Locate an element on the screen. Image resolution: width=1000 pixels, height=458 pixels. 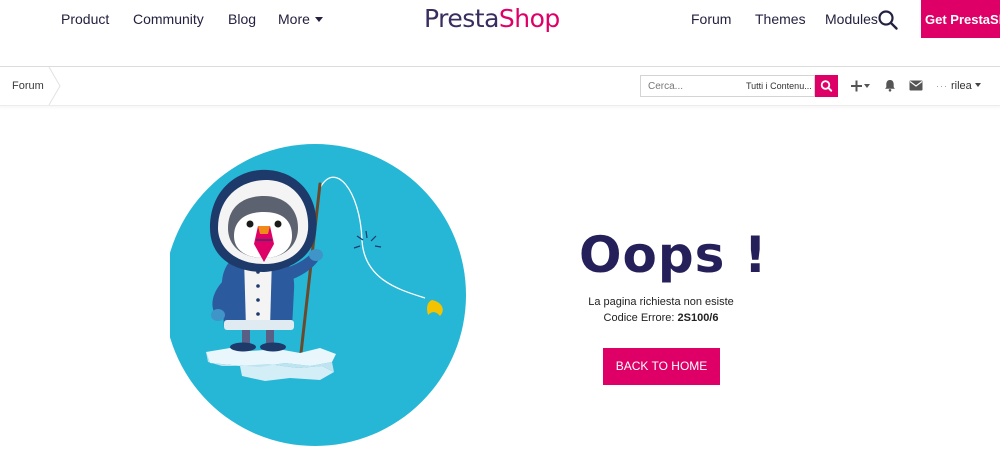
plus-icon is located at coordinates (861, 86).